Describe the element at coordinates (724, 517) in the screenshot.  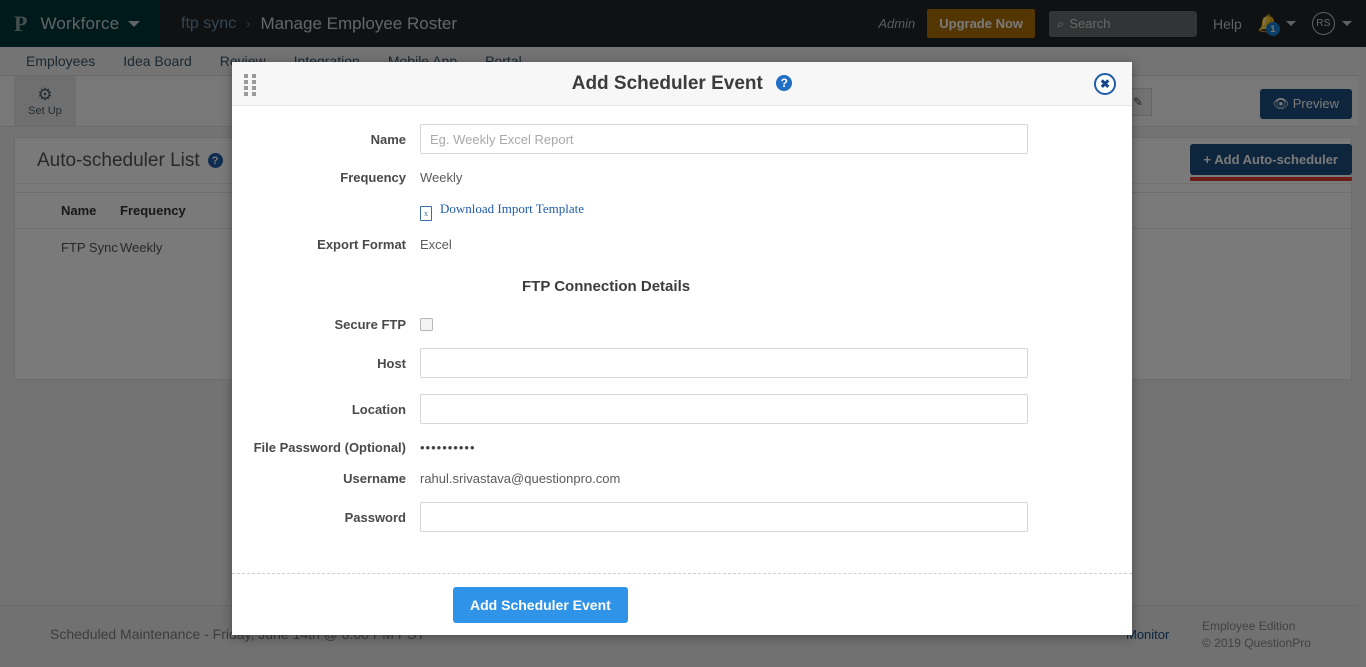
I see `password-input` at that location.